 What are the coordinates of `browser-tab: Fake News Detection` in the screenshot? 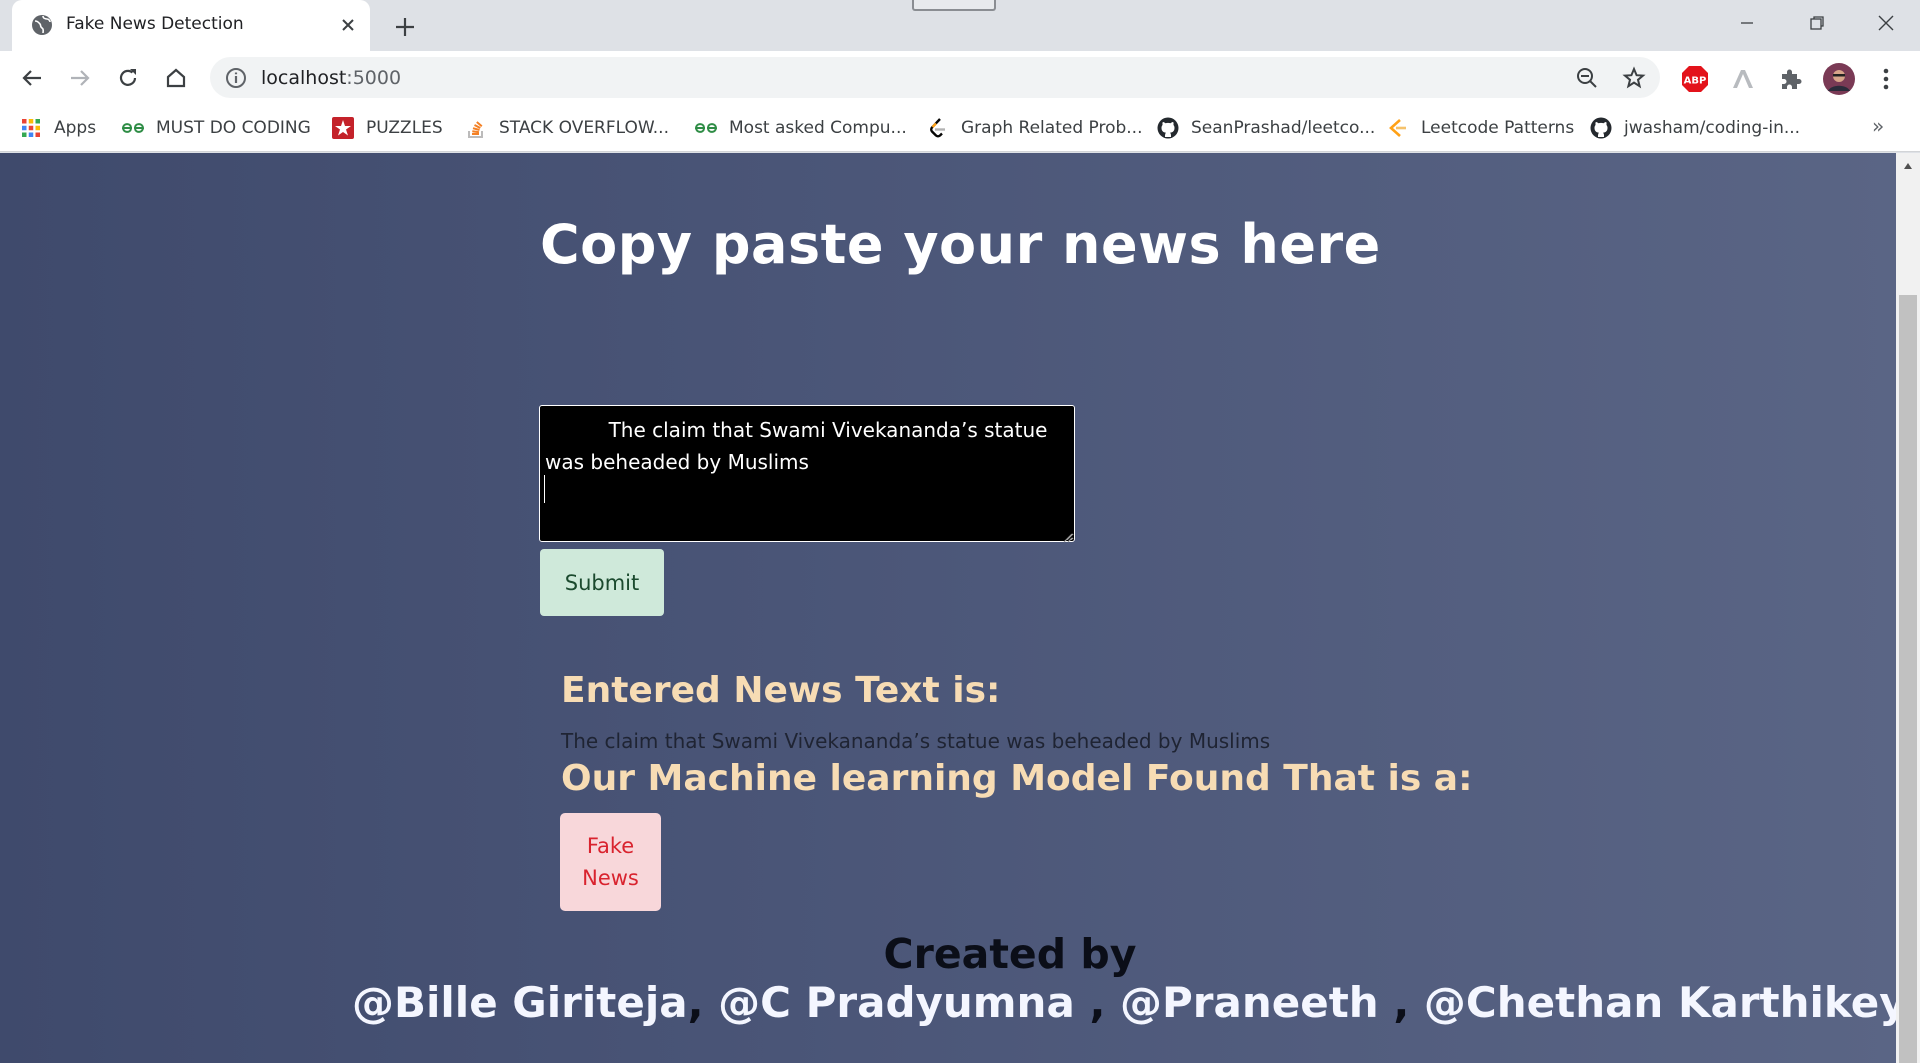 It's located at (191, 25).